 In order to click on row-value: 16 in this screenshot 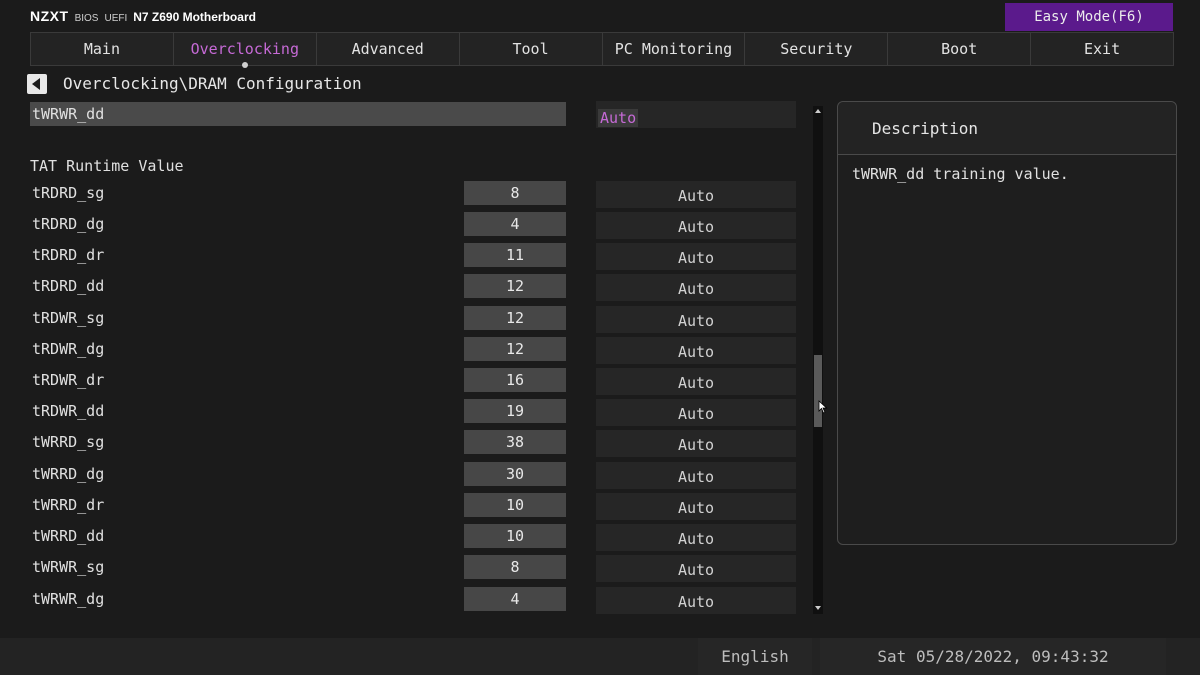, I will do `click(515, 380)`.